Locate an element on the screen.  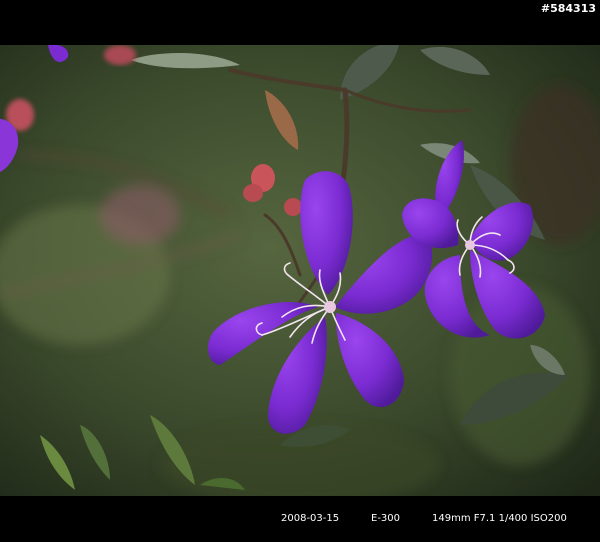
exif-bar: 2008-03-15 E-300 149mm F7.1 1/400 ISO200 is located at coordinates (300, 519).